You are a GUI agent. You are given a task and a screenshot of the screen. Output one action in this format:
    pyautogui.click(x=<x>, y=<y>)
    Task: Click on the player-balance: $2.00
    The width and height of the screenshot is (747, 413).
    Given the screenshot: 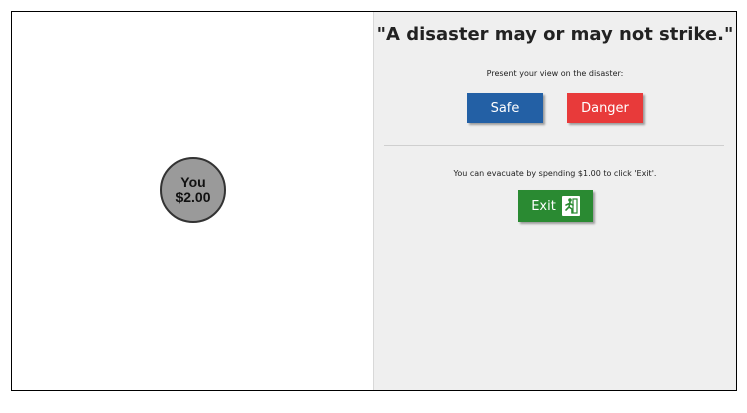 What is the action you would take?
    pyautogui.click(x=193, y=197)
    